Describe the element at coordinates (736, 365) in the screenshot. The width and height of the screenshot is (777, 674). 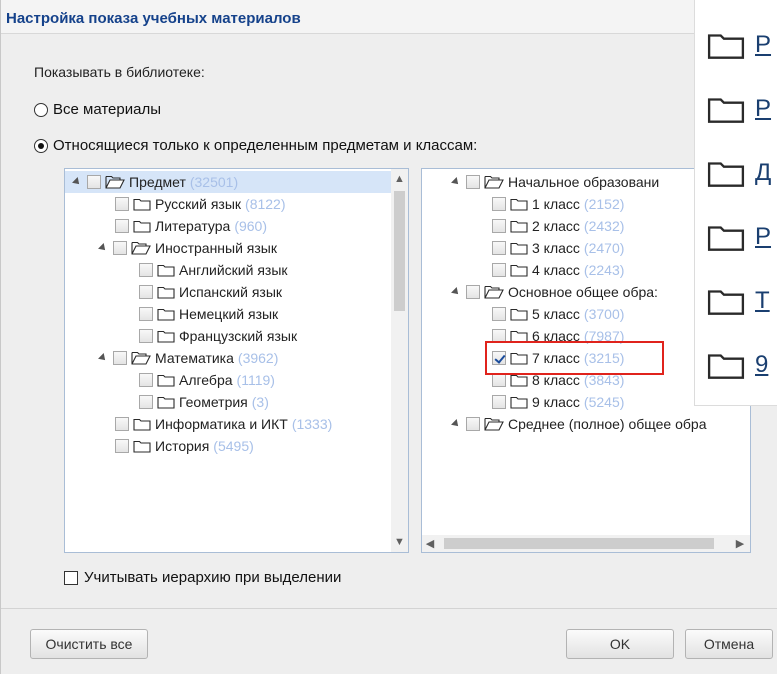
I see `folder-list-item: 9` at that location.